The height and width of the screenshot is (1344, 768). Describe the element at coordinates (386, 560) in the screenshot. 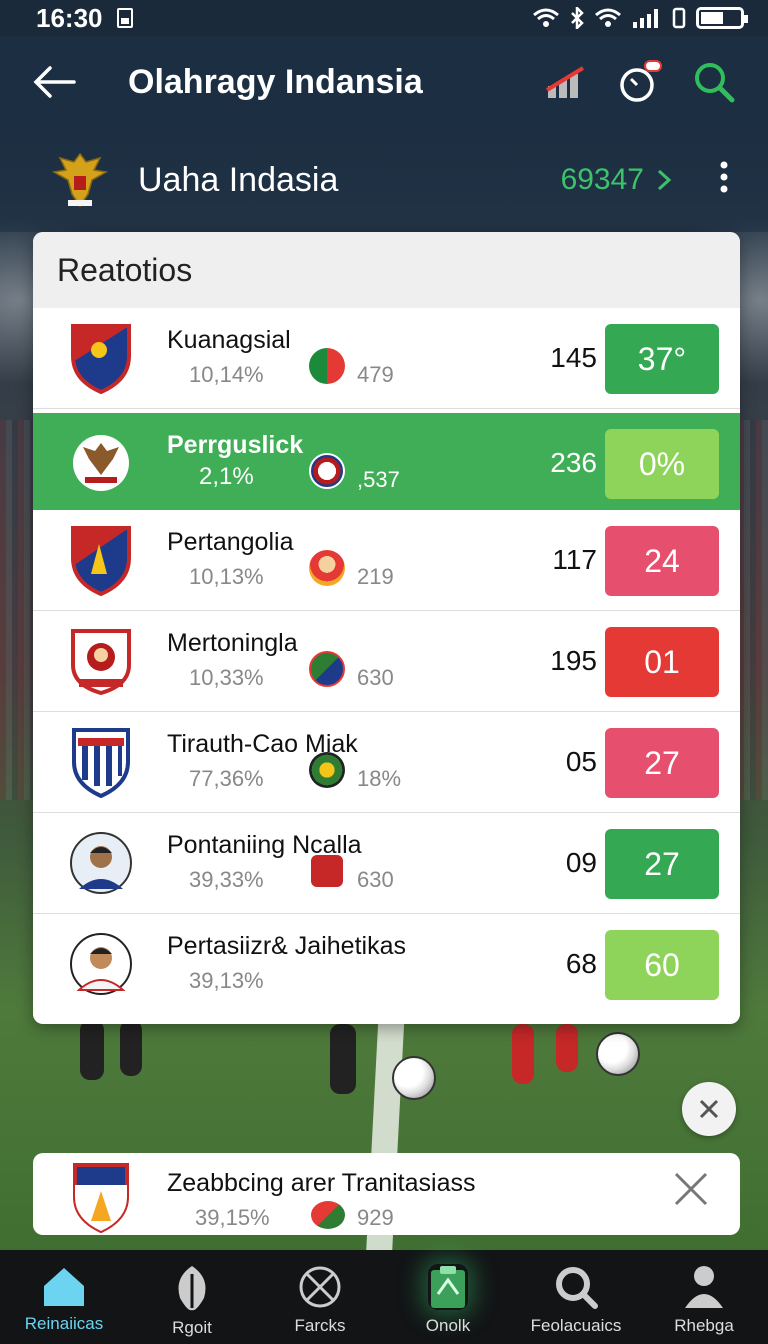

I see `team-row: Pertangolia 10,13% 219 117 24` at that location.